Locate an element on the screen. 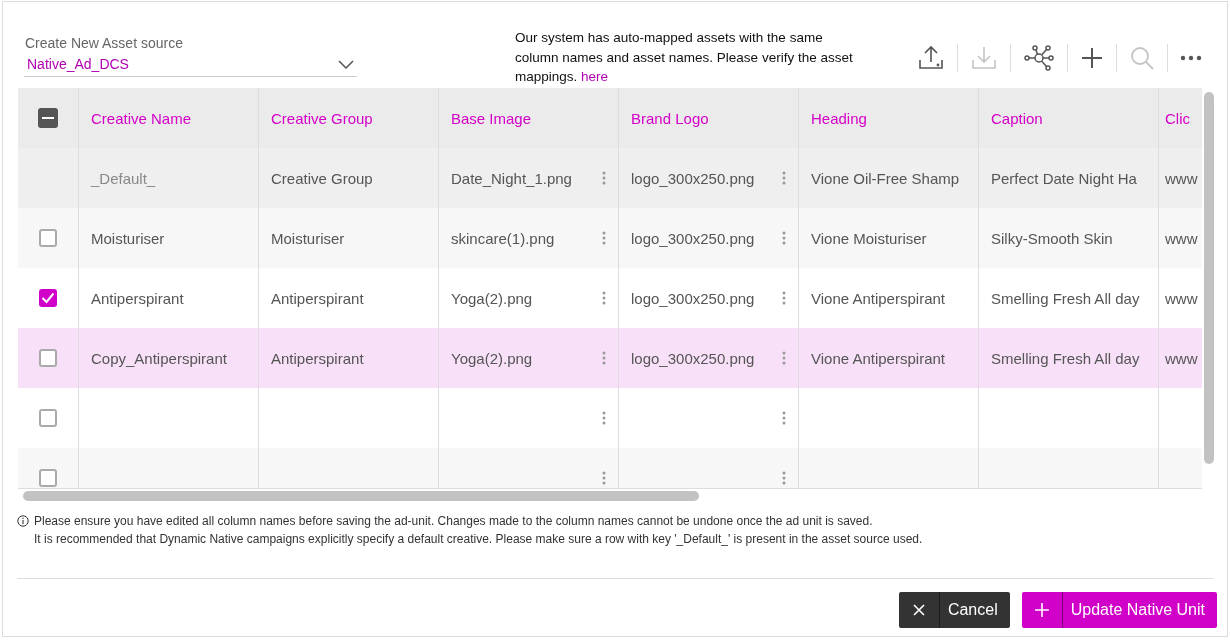  column-header: Base Image is located at coordinates (491, 118).